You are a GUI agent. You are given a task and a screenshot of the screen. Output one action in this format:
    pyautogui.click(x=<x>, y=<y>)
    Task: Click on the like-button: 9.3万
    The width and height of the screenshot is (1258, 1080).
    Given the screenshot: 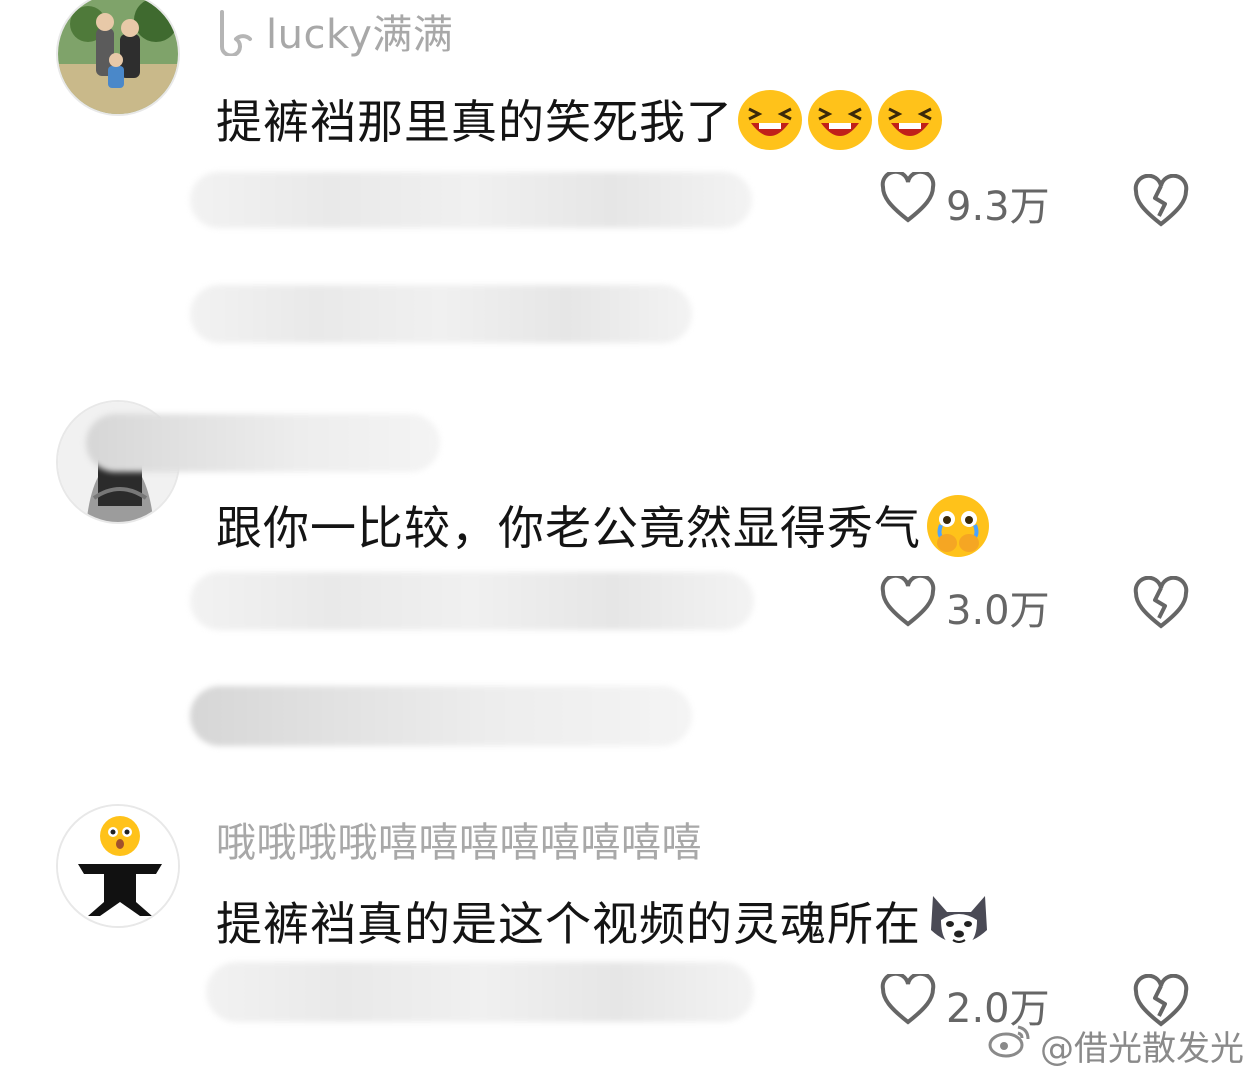 What is the action you would take?
    pyautogui.click(x=965, y=201)
    